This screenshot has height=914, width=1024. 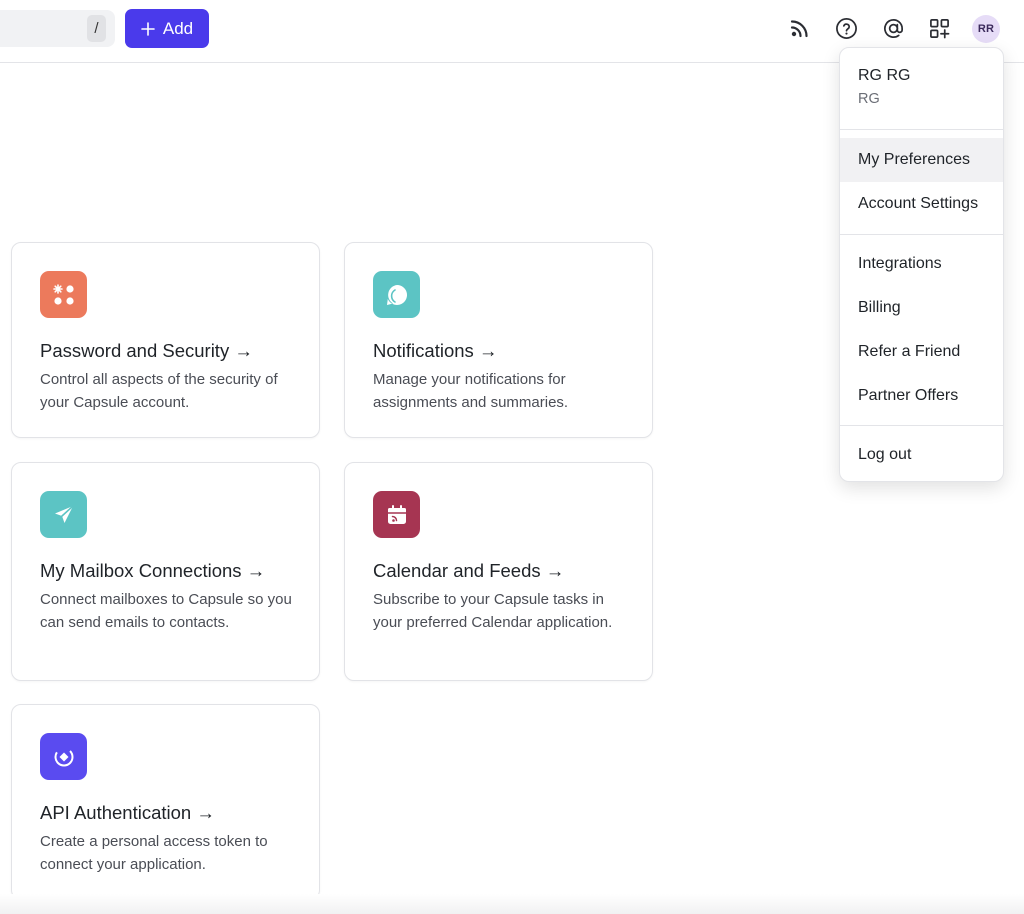 What do you see at coordinates (939, 28) in the screenshot?
I see `apps-add-icon` at bounding box center [939, 28].